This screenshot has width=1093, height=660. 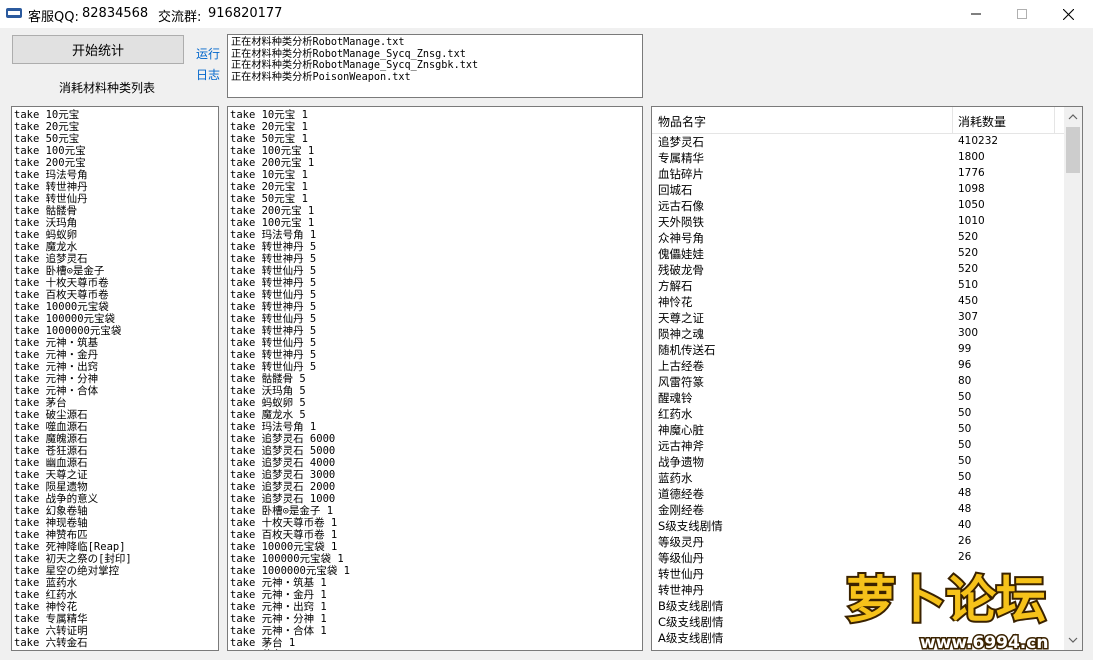 What do you see at coordinates (858, 269) in the screenshot?
I see `table-row: 残破龙骨 520` at bounding box center [858, 269].